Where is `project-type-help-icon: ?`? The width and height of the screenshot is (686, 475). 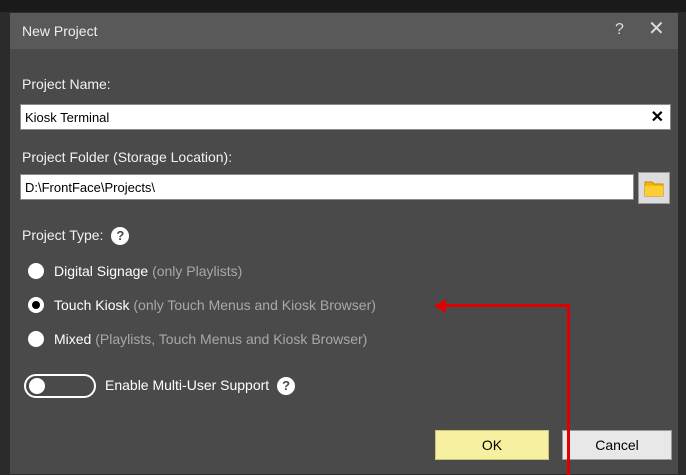
project-type-help-icon: ? is located at coordinates (120, 236).